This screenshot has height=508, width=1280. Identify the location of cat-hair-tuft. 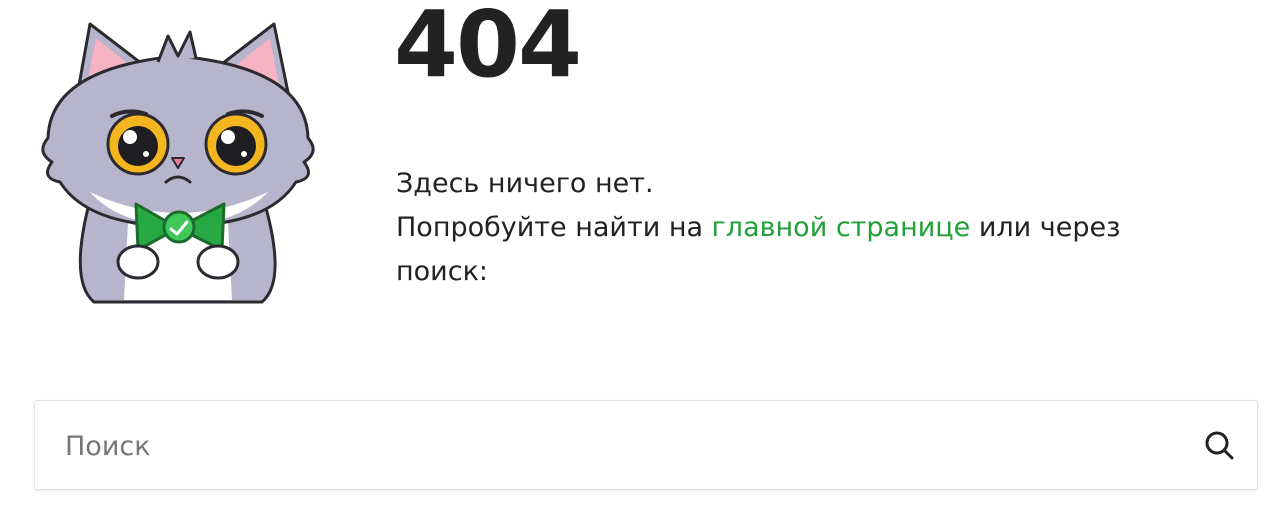
(177, 46).